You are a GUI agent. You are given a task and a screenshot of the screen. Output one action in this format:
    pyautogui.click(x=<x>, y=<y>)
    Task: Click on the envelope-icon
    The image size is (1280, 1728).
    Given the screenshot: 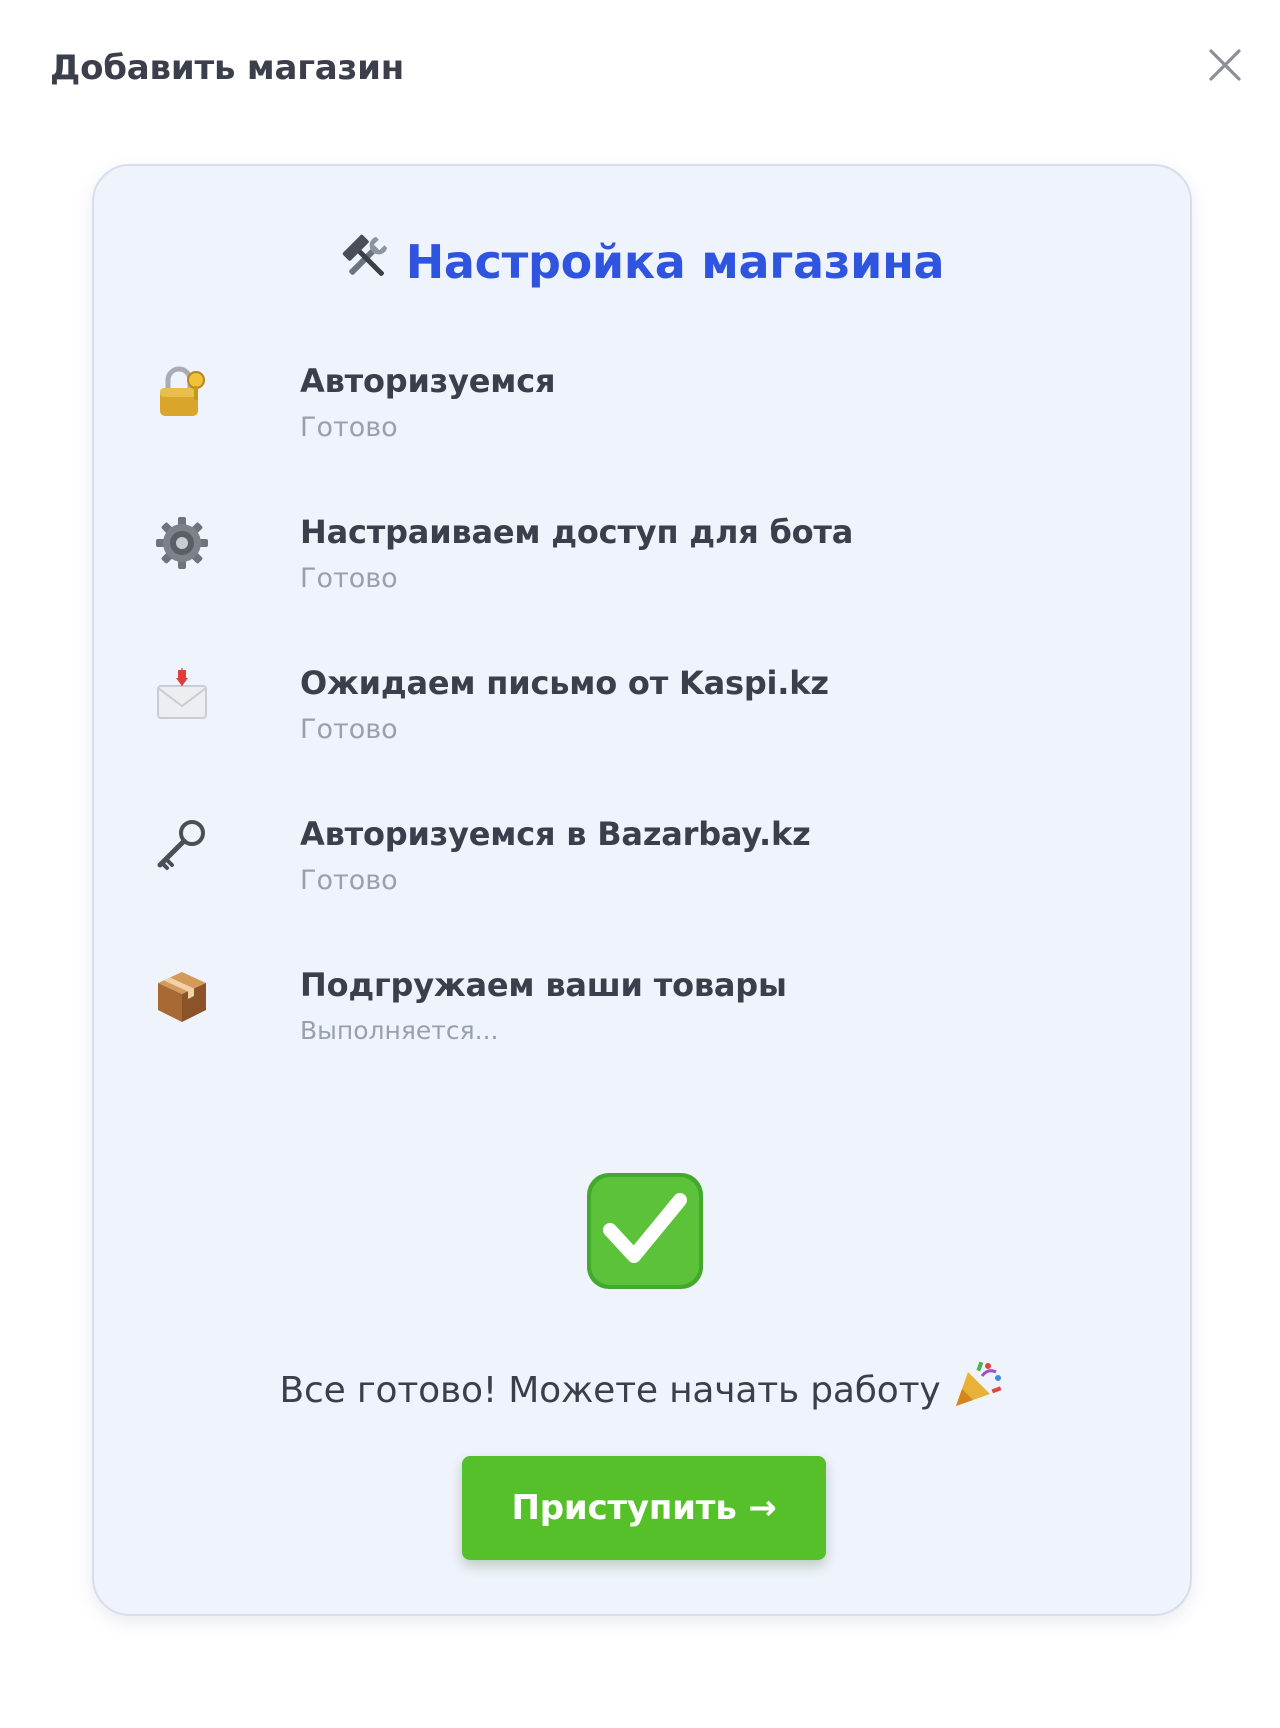 What is the action you would take?
    pyautogui.click(x=182, y=694)
    